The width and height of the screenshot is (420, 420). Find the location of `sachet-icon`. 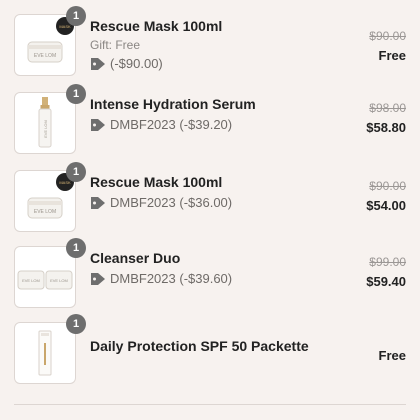

sachet-icon is located at coordinates (45, 353).